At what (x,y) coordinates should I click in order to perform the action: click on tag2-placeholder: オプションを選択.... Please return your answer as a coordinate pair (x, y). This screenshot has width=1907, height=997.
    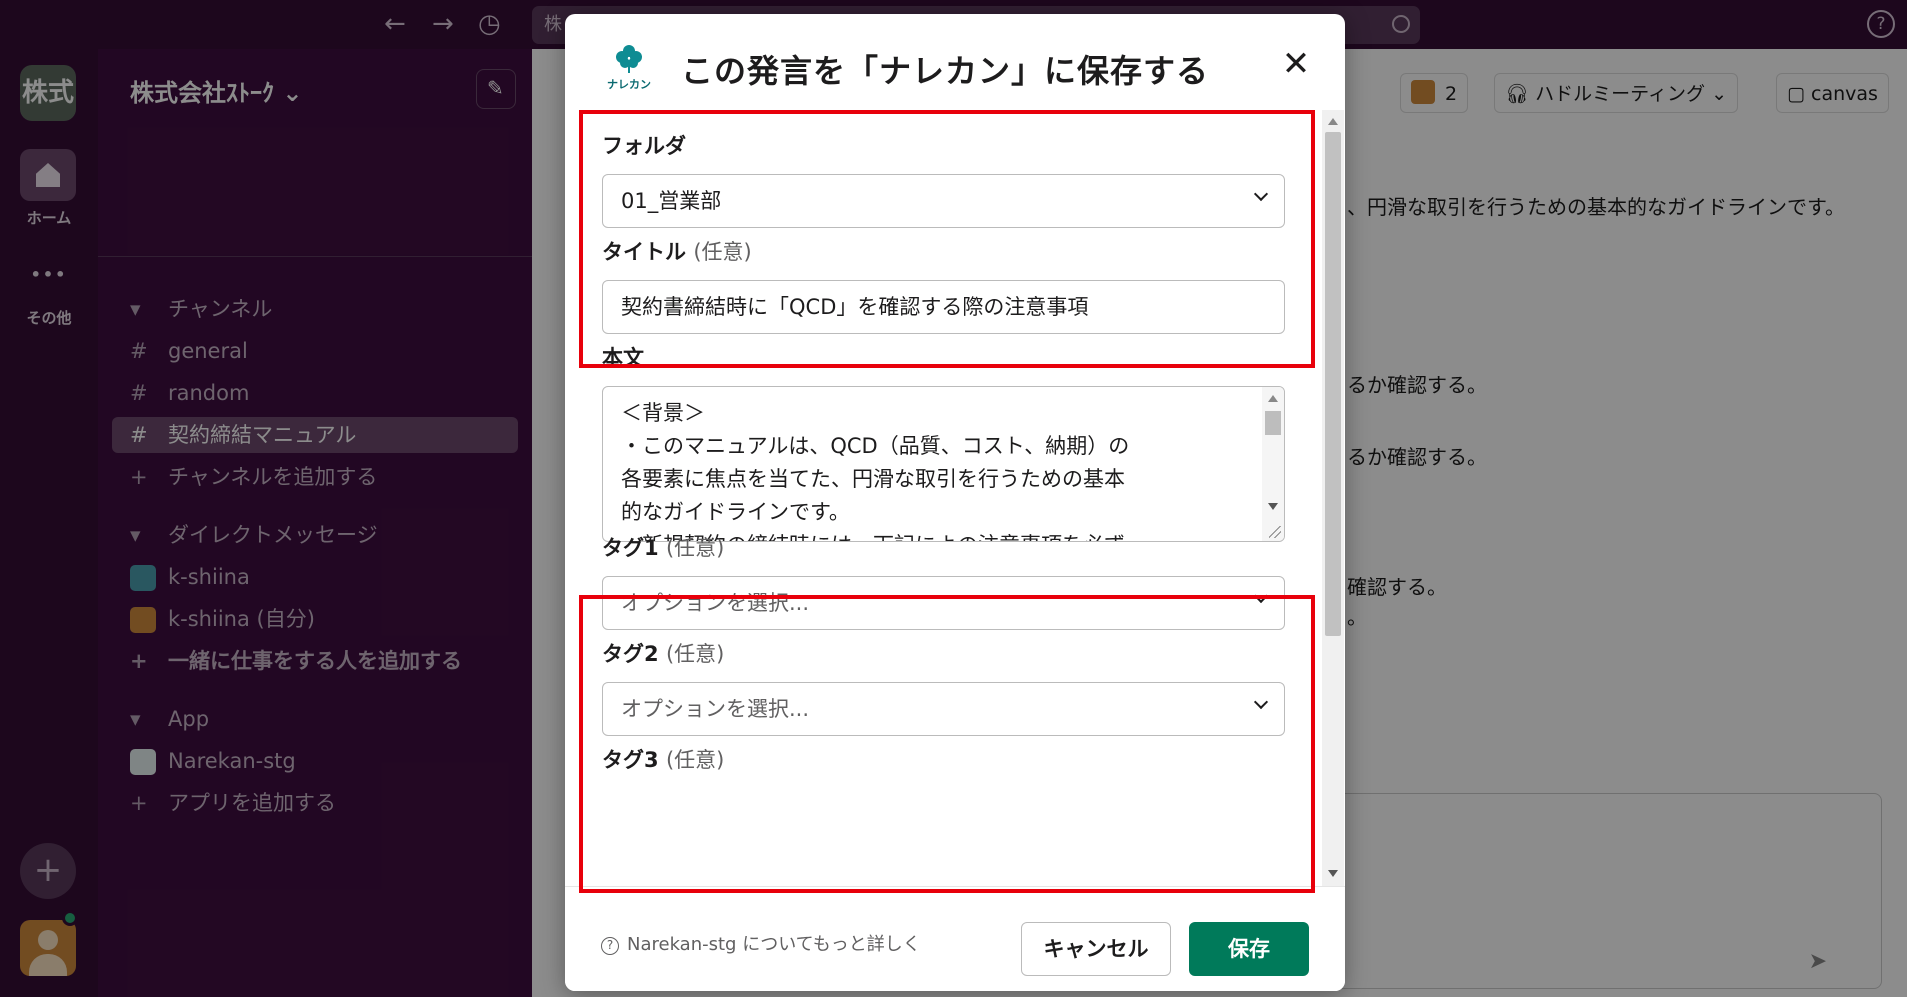
    Looking at the image, I should click on (715, 709).